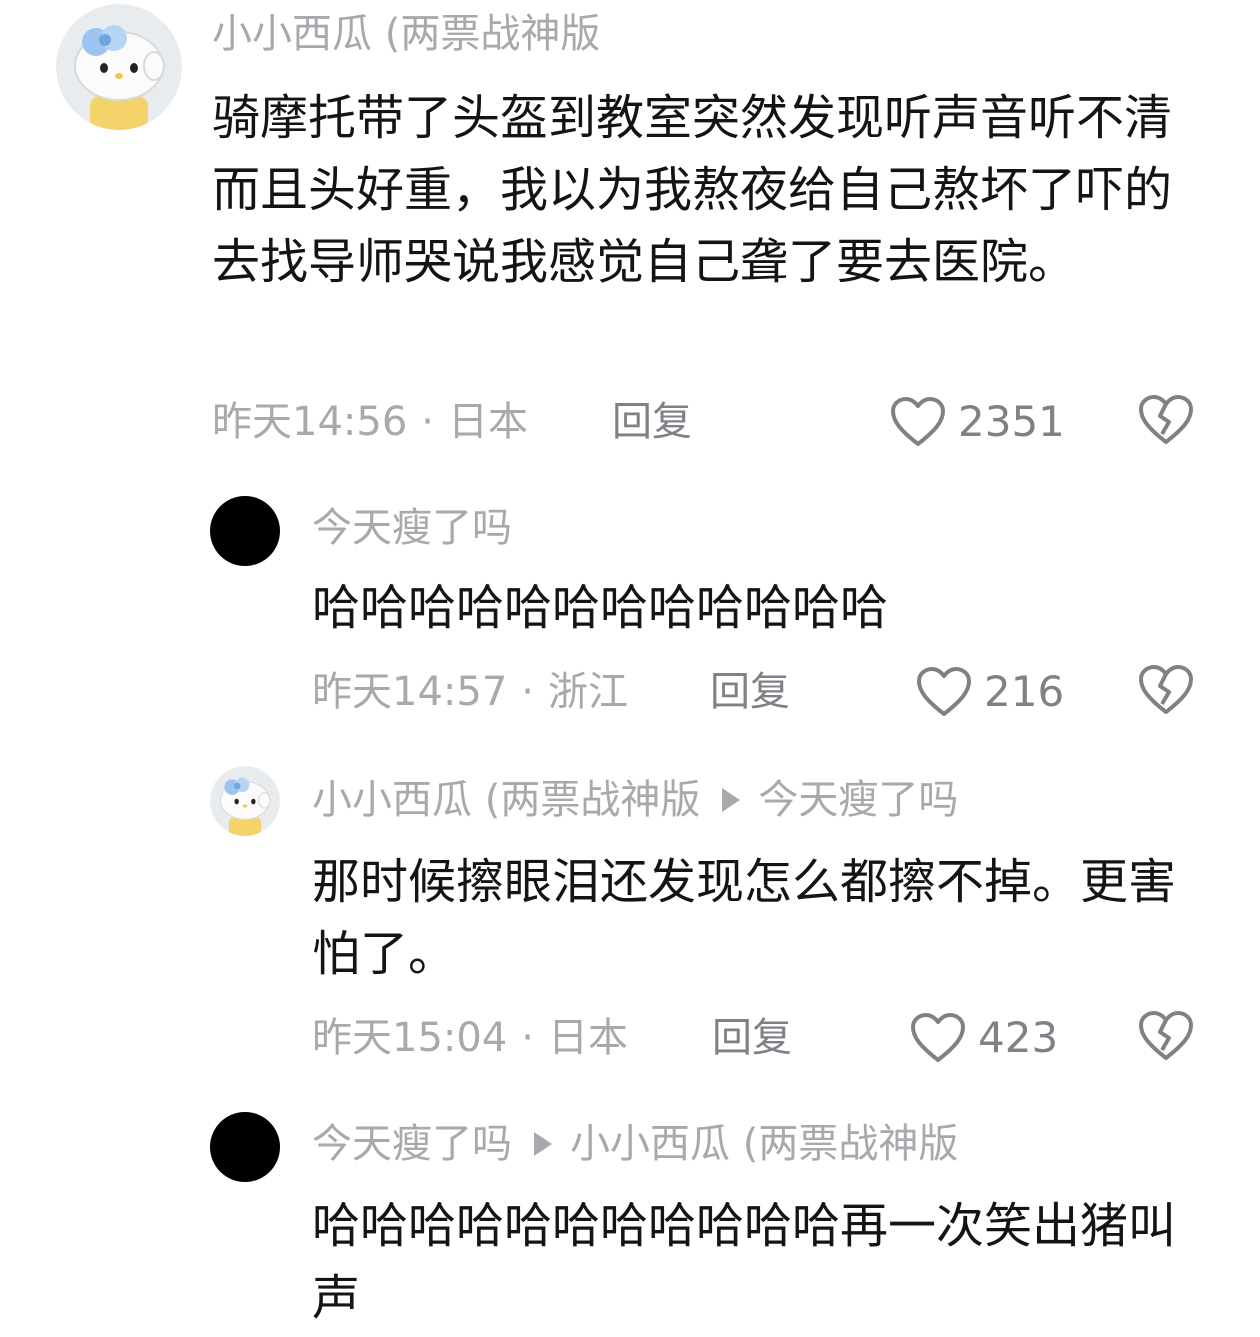 This screenshot has width=1260, height=1337. Describe the element at coordinates (588, 692) in the screenshot. I see `location: 浙江` at that location.